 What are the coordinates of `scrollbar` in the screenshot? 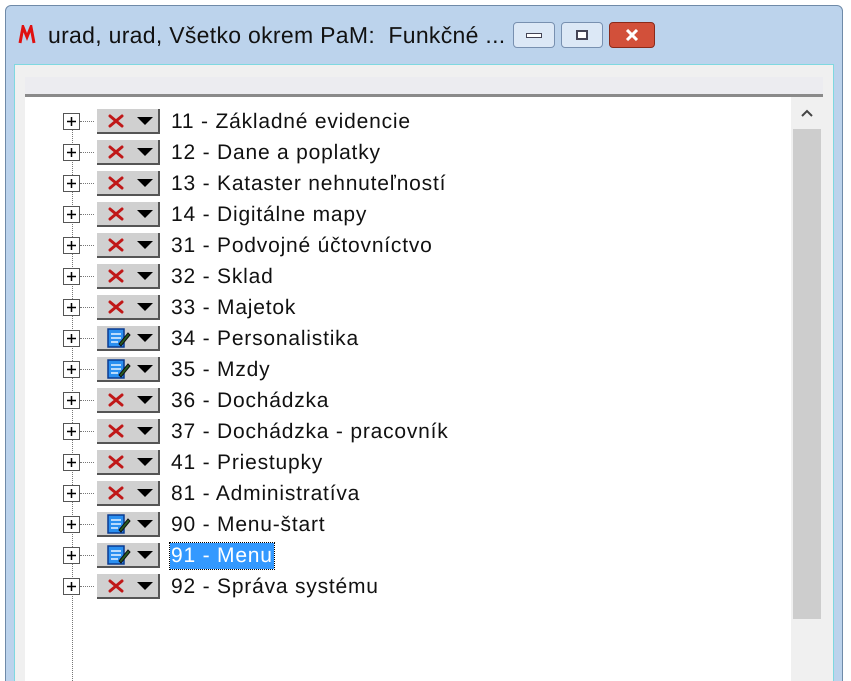 It's located at (807, 389).